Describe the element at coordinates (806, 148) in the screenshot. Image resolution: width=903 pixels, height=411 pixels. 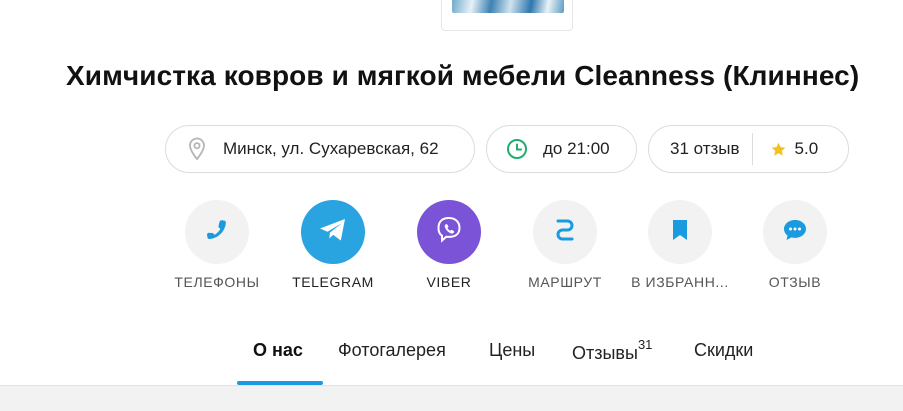
I see `rating-value: 5.0` at that location.